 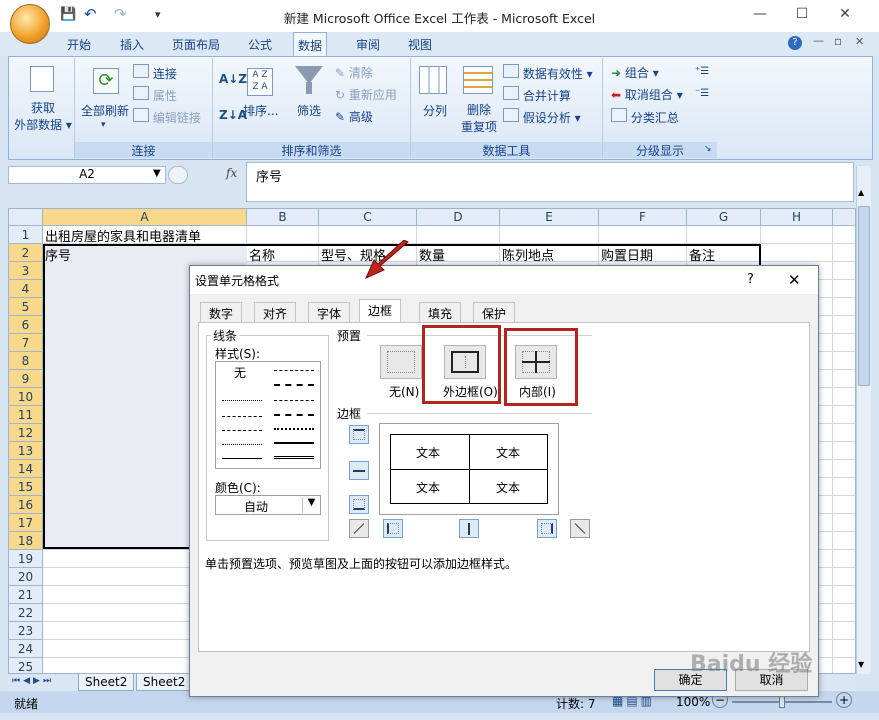 I want to click on tab-page-layout: 页面布局, so click(x=196, y=46).